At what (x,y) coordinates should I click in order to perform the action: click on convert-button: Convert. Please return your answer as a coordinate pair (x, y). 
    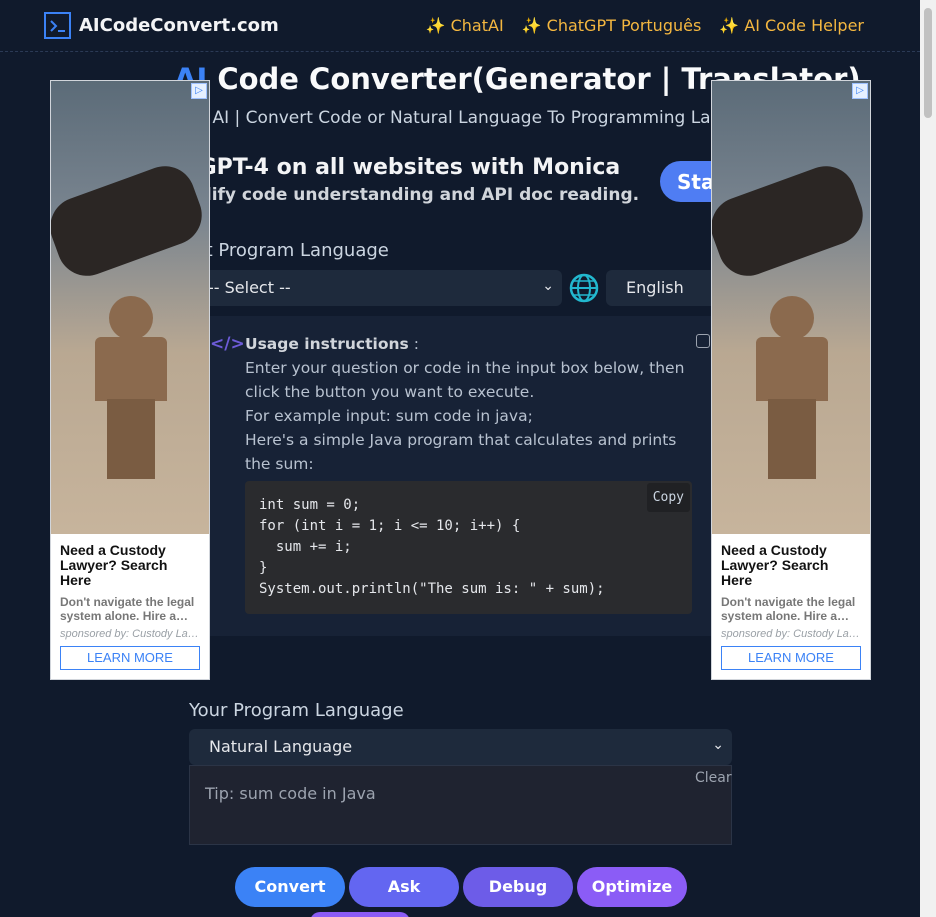
    Looking at the image, I should click on (290, 887).